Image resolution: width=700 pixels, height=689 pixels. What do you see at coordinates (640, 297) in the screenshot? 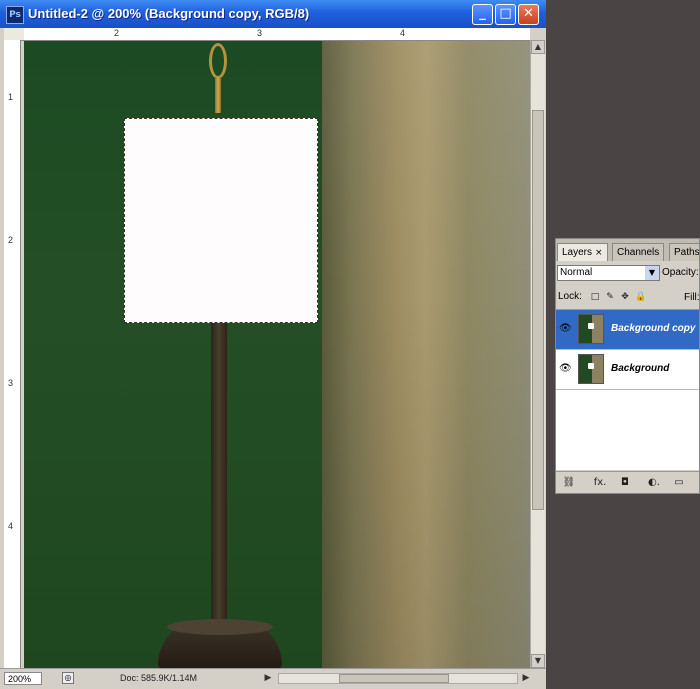
I see `lock-all-icon: 🔒` at bounding box center [640, 297].